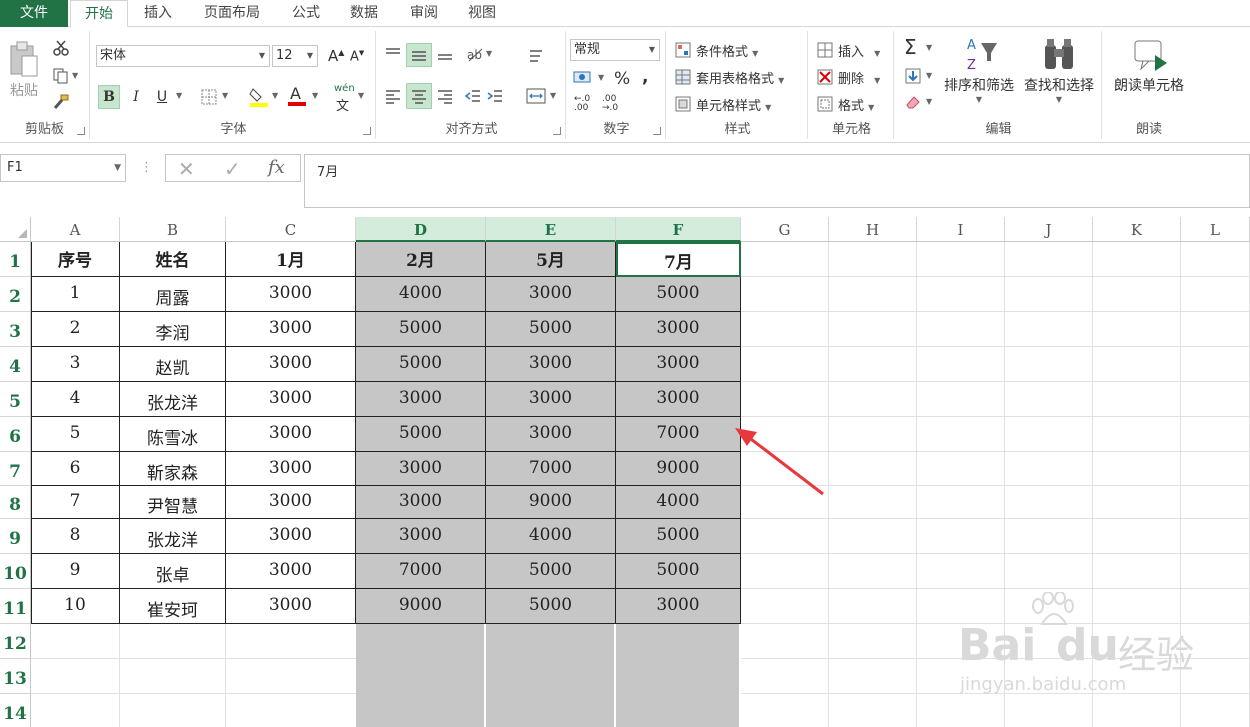 The image size is (1250, 727). Describe the element at coordinates (75, 606) in the screenshot. I see `table-cell-a11: 10` at that location.